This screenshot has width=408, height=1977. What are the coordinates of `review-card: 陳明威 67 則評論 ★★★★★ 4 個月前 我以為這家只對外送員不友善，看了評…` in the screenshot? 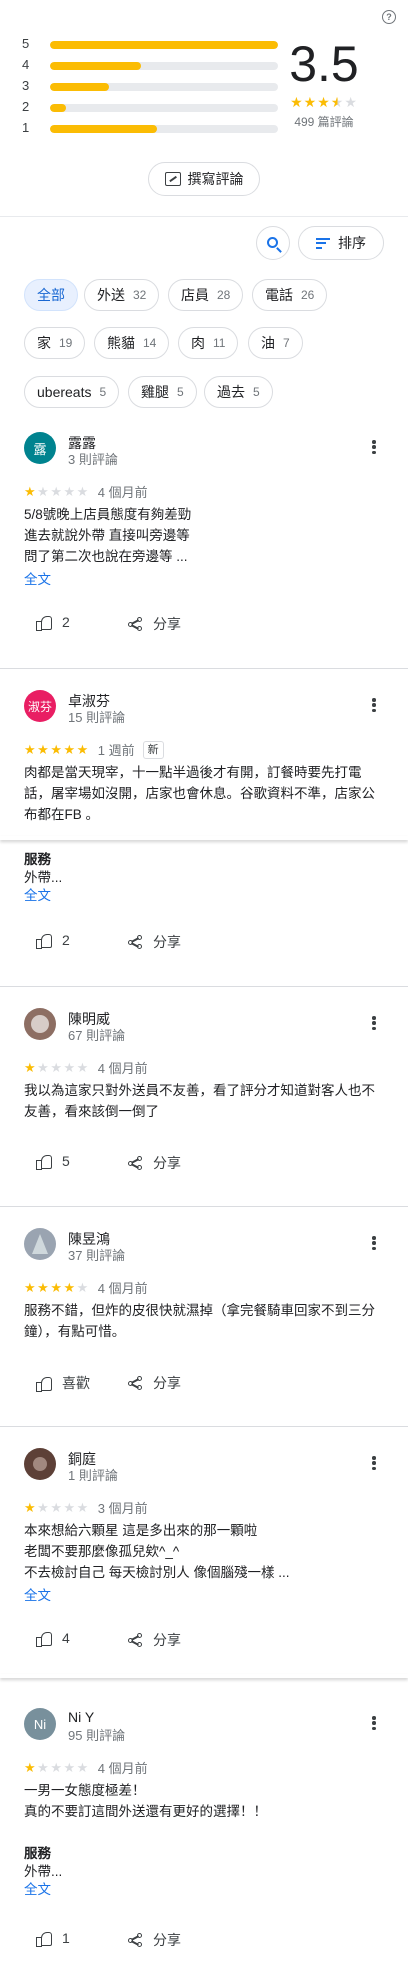 It's located at (204, 1103).